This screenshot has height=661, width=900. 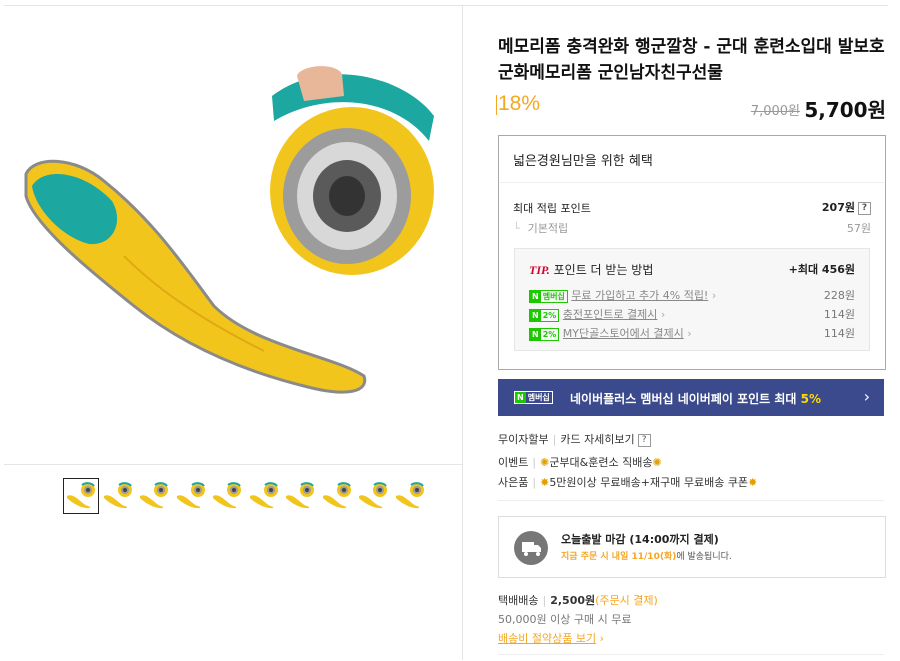 I want to click on thumbnail-strip, so click(x=233, y=493).